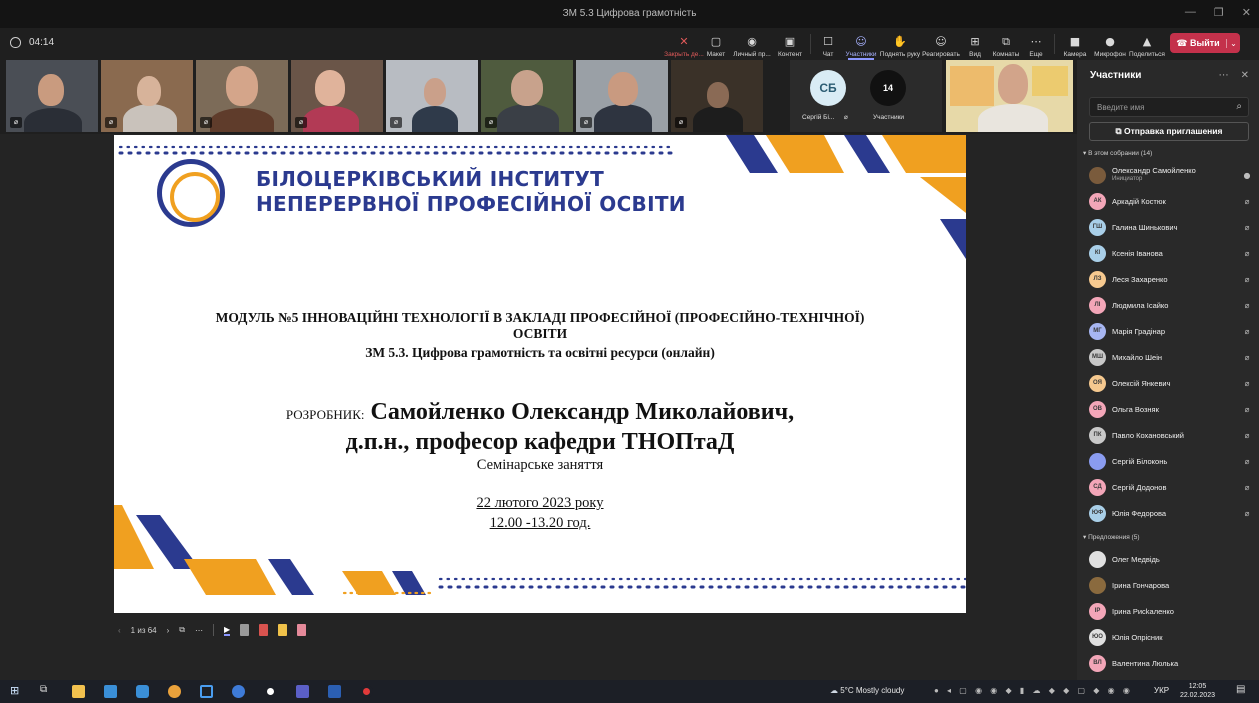  I want to click on participant-row: МШ Михайло Шеін ⌀, so click(1171, 357).